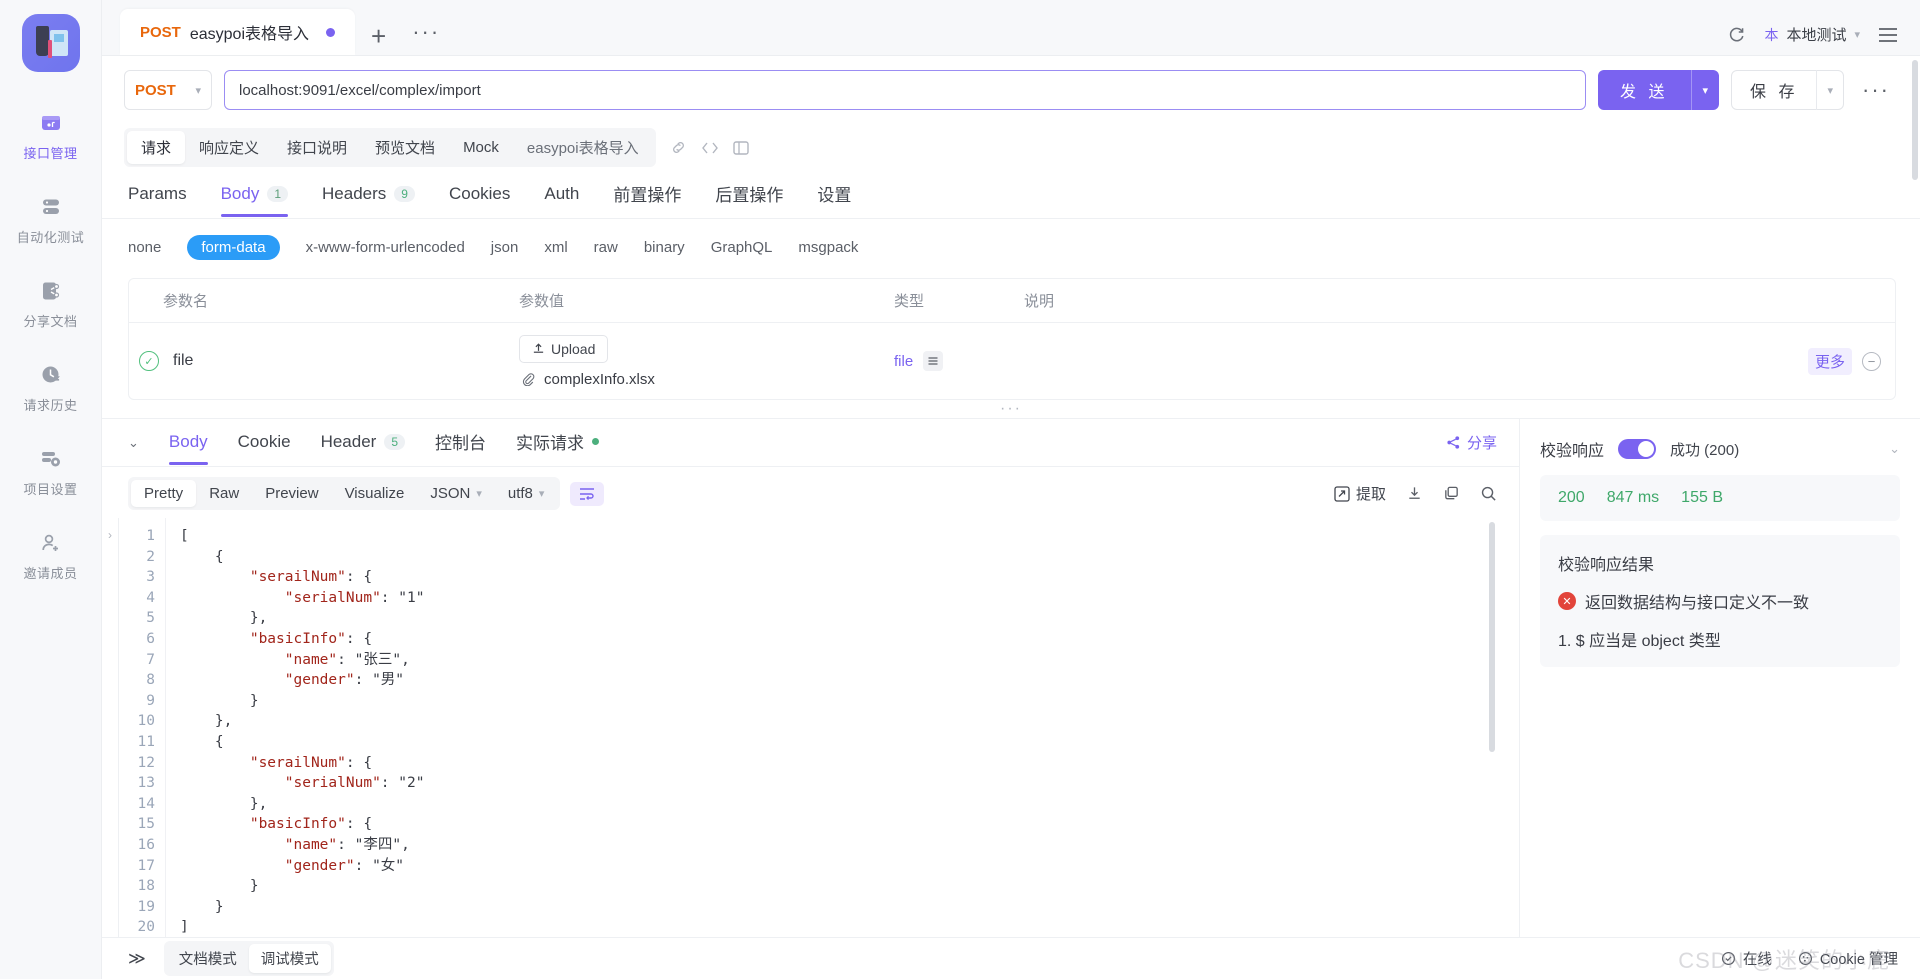 This screenshot has width=1920, height=979. I want to click on encoding-select: utf8 ▾, so click(526, 493).